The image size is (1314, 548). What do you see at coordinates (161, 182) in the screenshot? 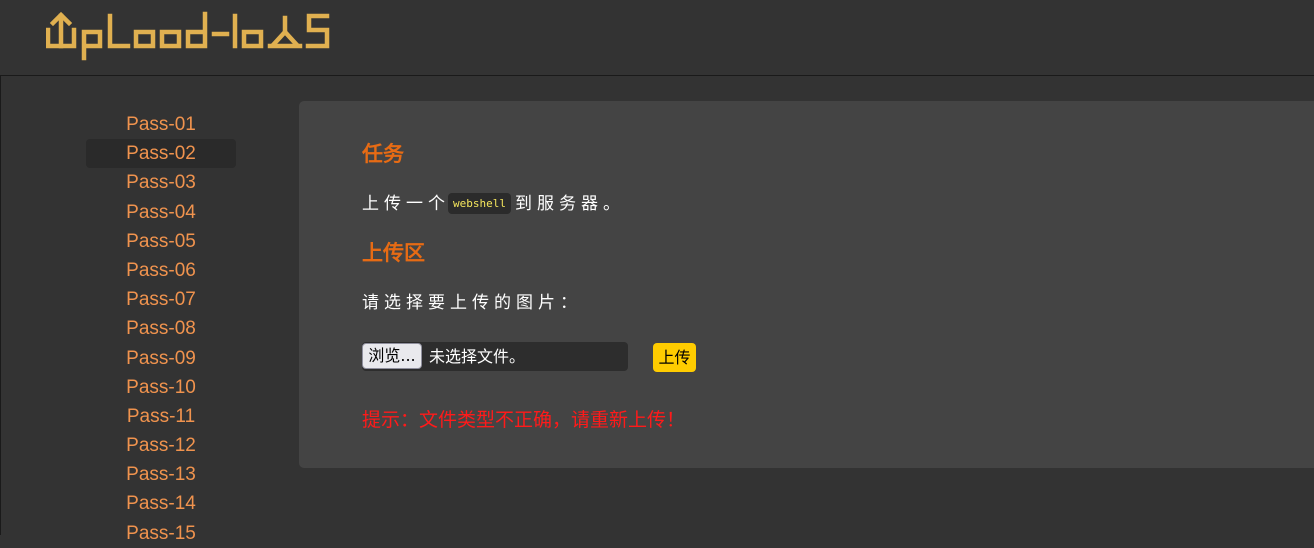
I see `sidebar-item-pass-03: Pass-03` at bounding box center [161, 182].